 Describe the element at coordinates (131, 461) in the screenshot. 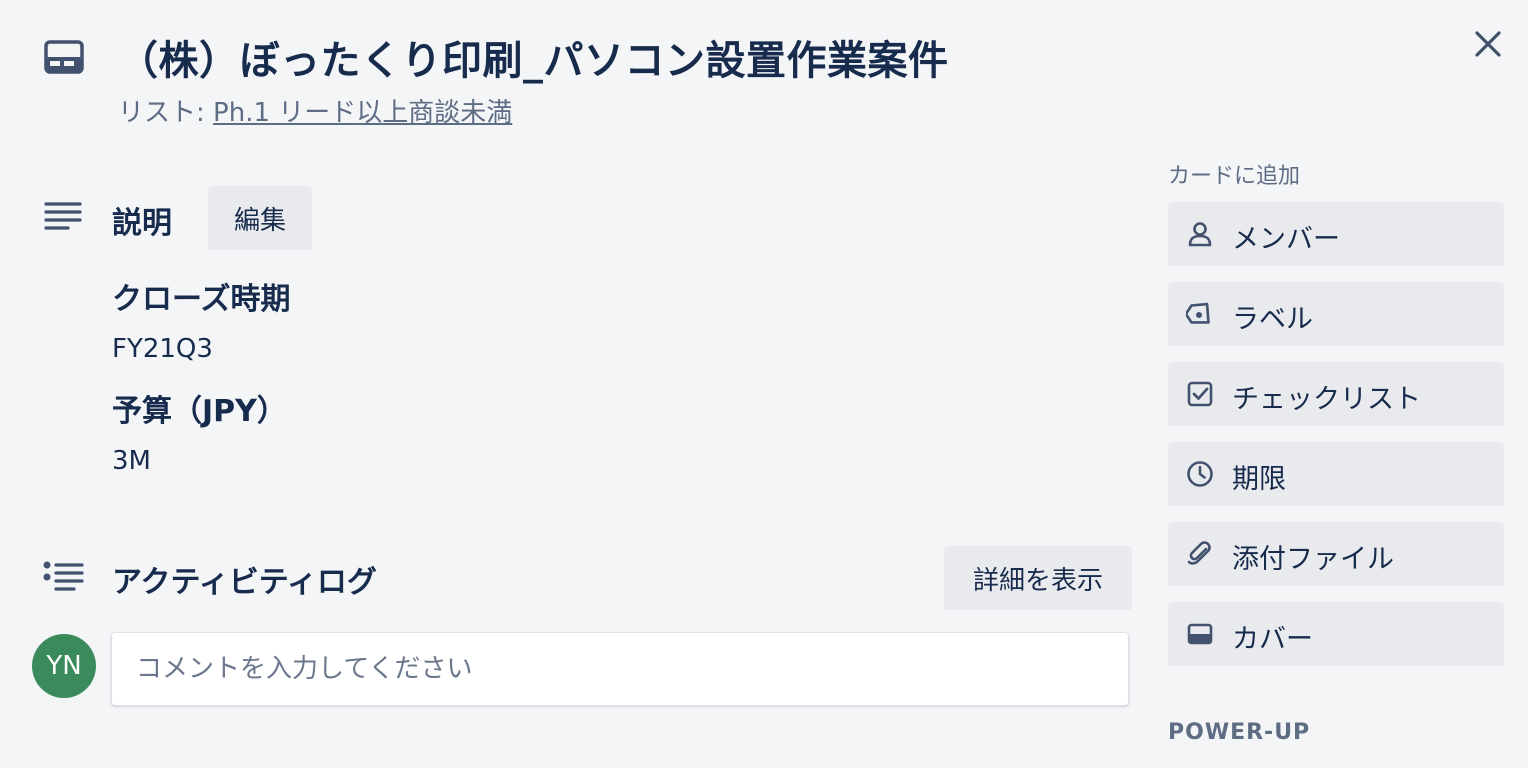

I see `budget-value: 3M` at that location.